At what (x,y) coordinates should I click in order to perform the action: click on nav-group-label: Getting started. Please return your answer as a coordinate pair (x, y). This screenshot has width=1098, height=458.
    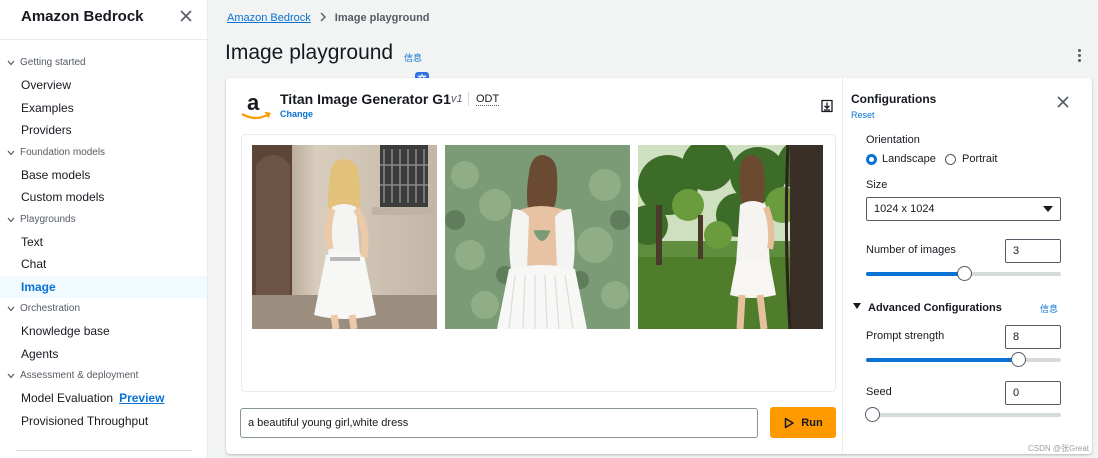
    Looking at the image, I should click on (53, 62).